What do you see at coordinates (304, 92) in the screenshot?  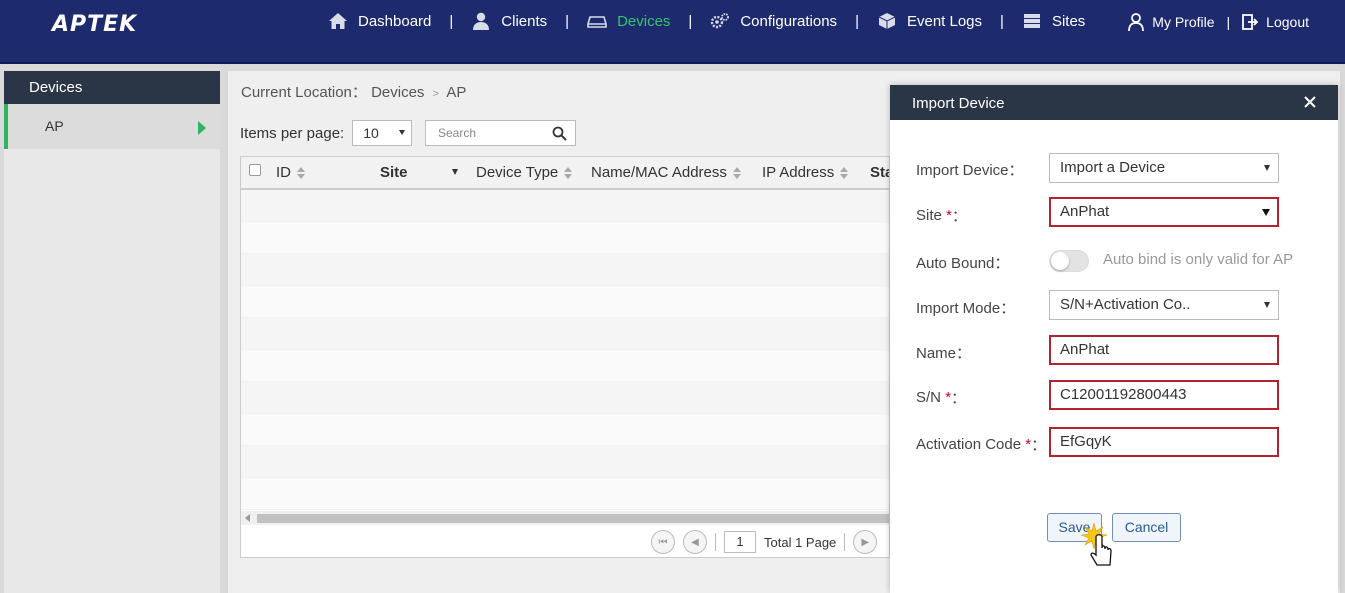 I see `breadcrumb-prefix: Current Location：` at bounding box center [304, 92].